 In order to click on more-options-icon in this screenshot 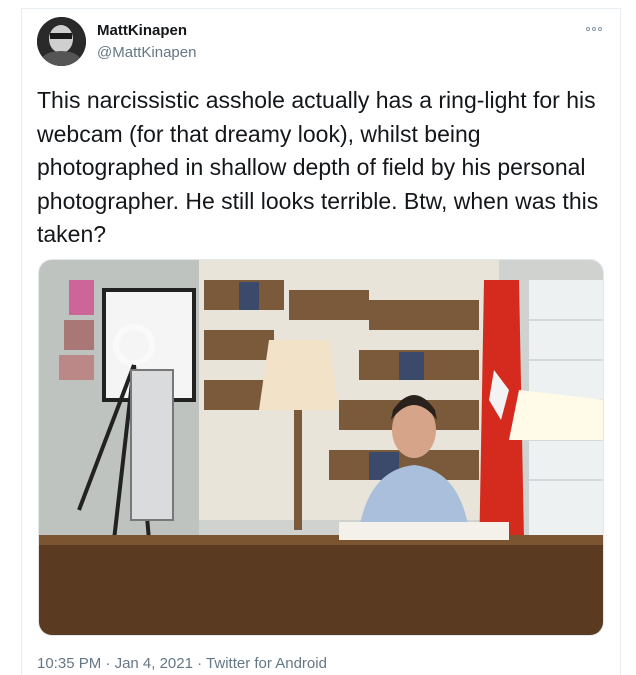, I will do `click(594, 29)`.